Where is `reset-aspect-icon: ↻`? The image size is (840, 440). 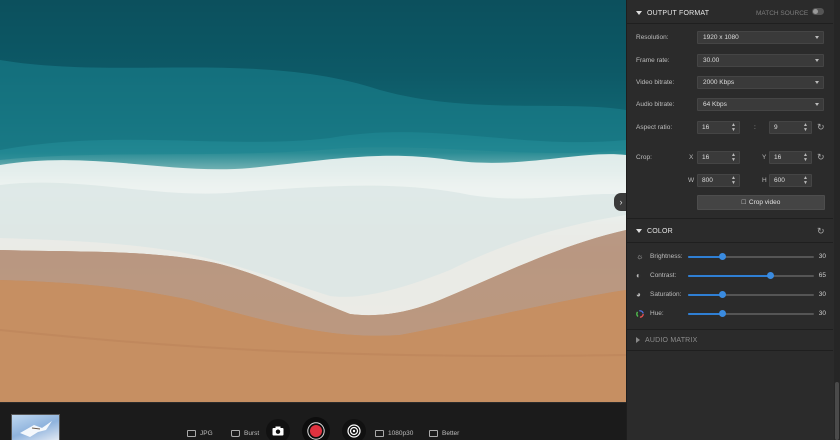 reset-aspect-icon: ↻ is located at coordinates (821, 127).